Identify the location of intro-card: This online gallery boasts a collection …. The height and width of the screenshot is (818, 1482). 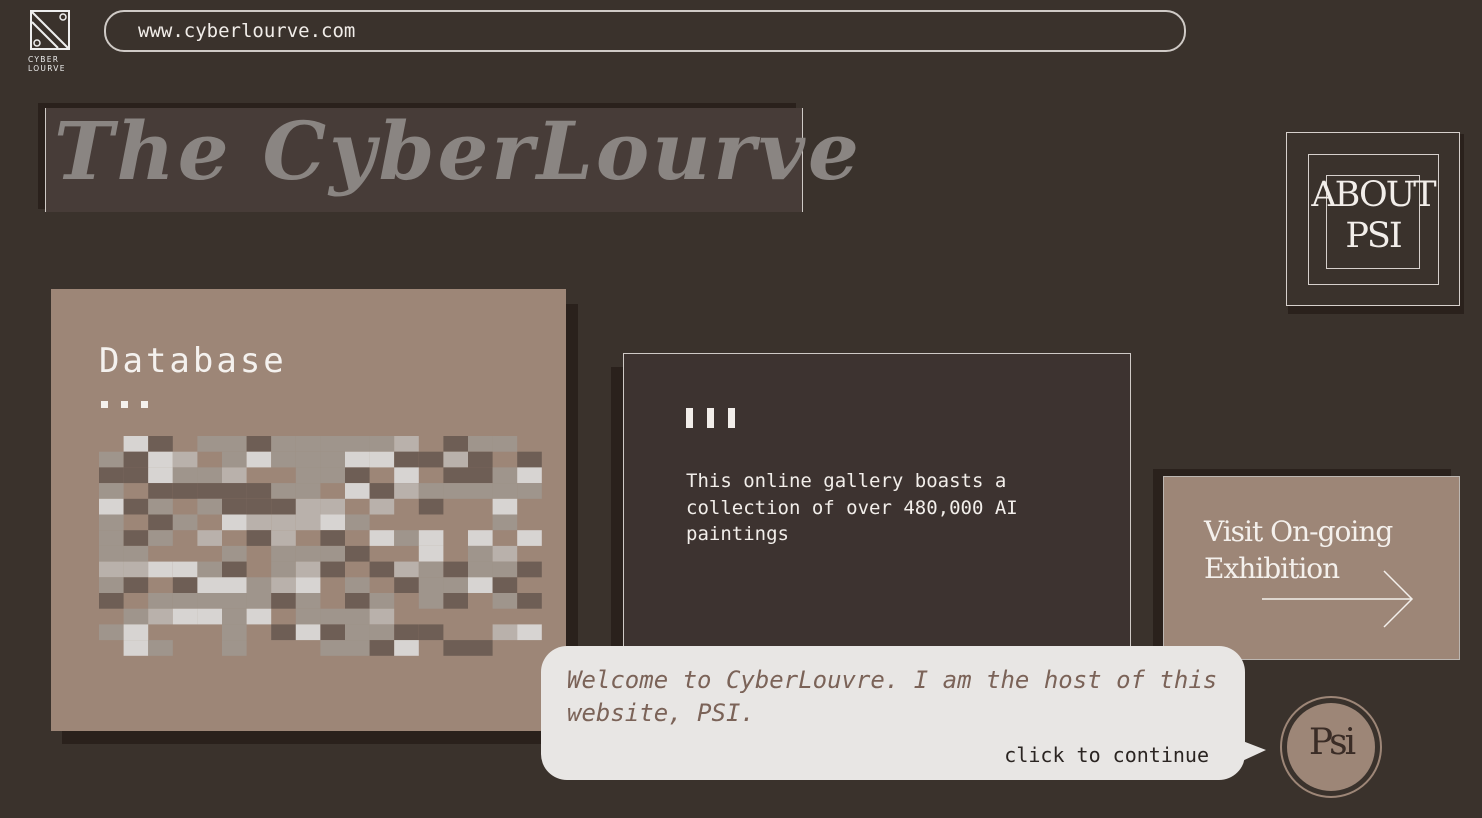
(877, 504).